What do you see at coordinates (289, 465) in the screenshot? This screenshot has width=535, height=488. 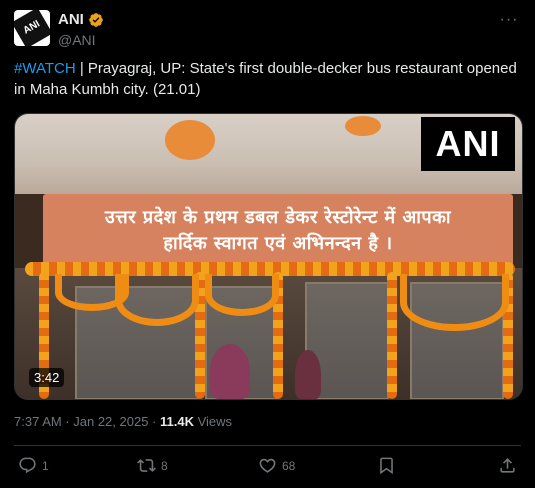 I see `like-count: 68` at bounding box center [289, 465].